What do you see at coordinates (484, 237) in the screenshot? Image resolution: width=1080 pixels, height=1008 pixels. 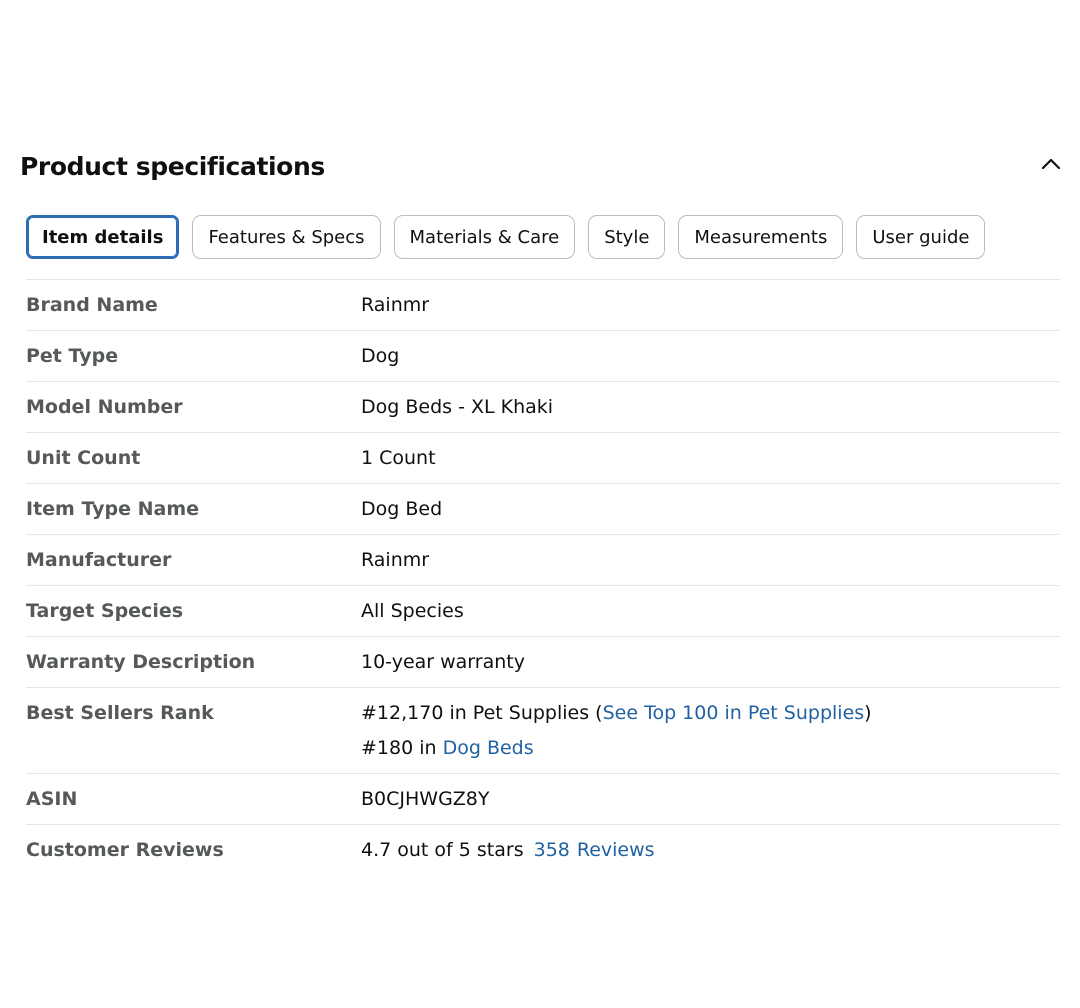 I see `tab-materials-care: Materials & Care` at bounding box center [484, 237].